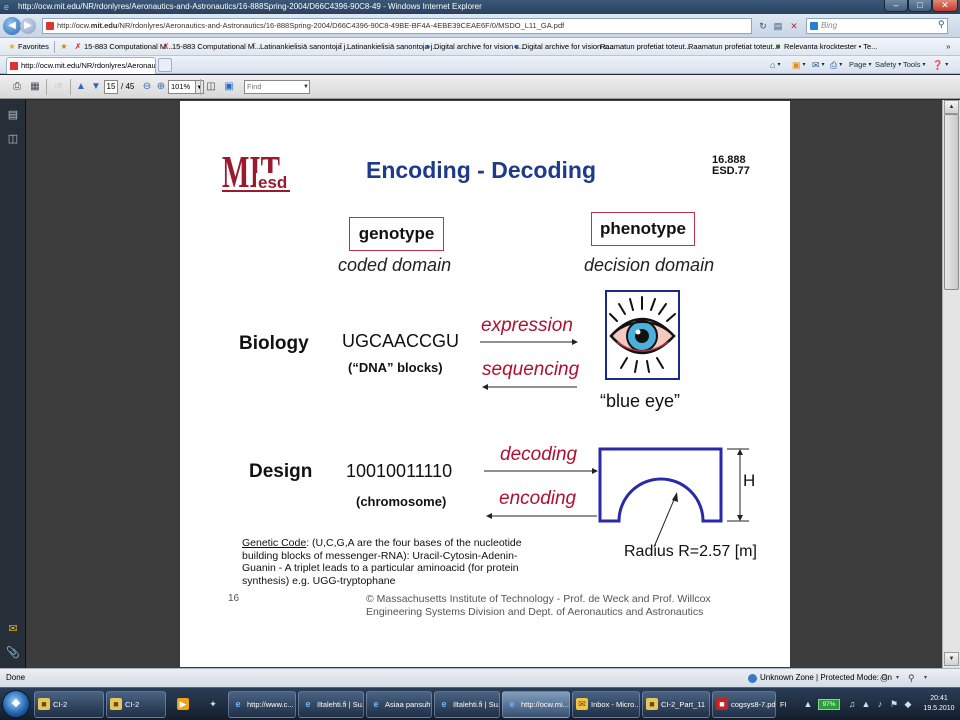  I want to click on page-number-input: 15, so click(111, 87).